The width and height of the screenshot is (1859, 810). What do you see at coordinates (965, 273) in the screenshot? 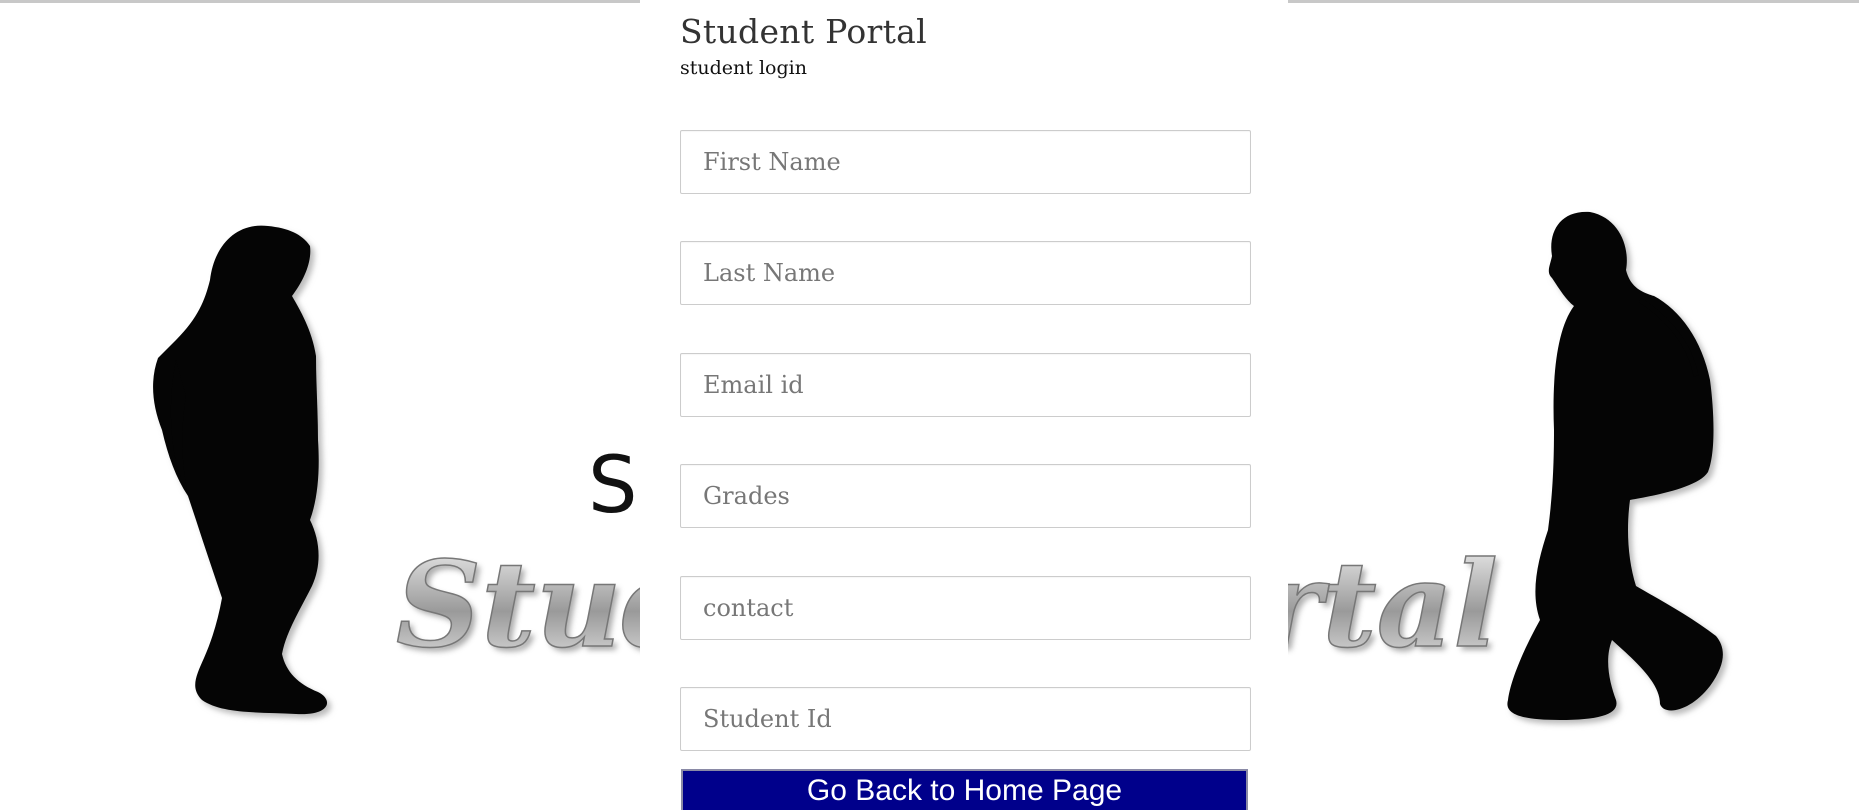
I see `last-name-input` at bounding box center [965, 273].